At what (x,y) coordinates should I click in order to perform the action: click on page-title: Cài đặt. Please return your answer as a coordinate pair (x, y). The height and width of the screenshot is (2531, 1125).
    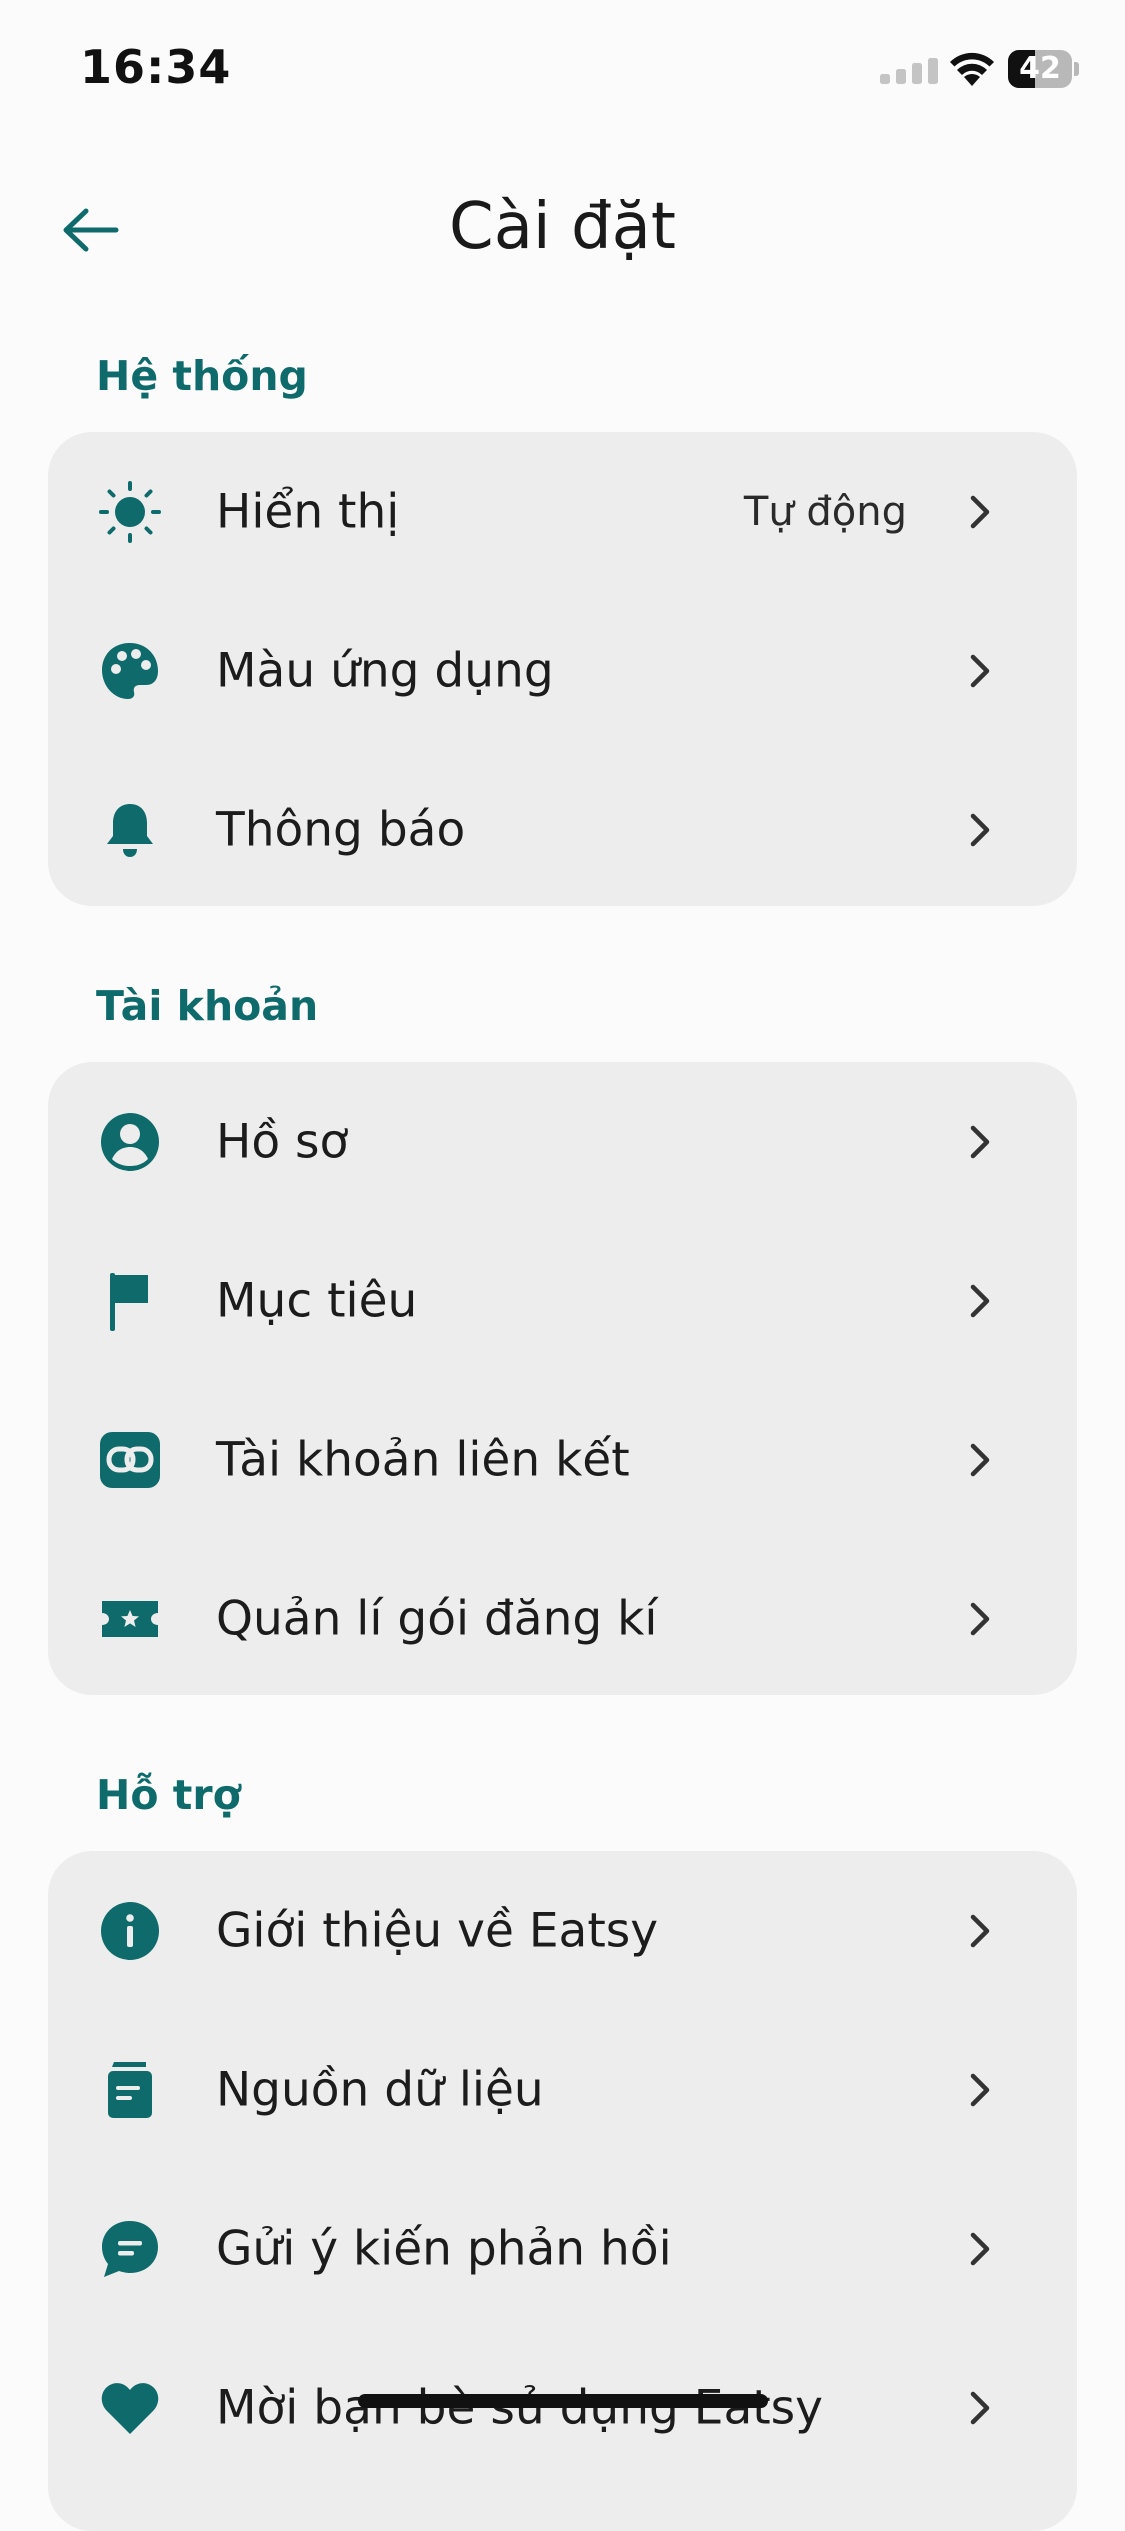
    Looking at the image, I should click on (562, 227).